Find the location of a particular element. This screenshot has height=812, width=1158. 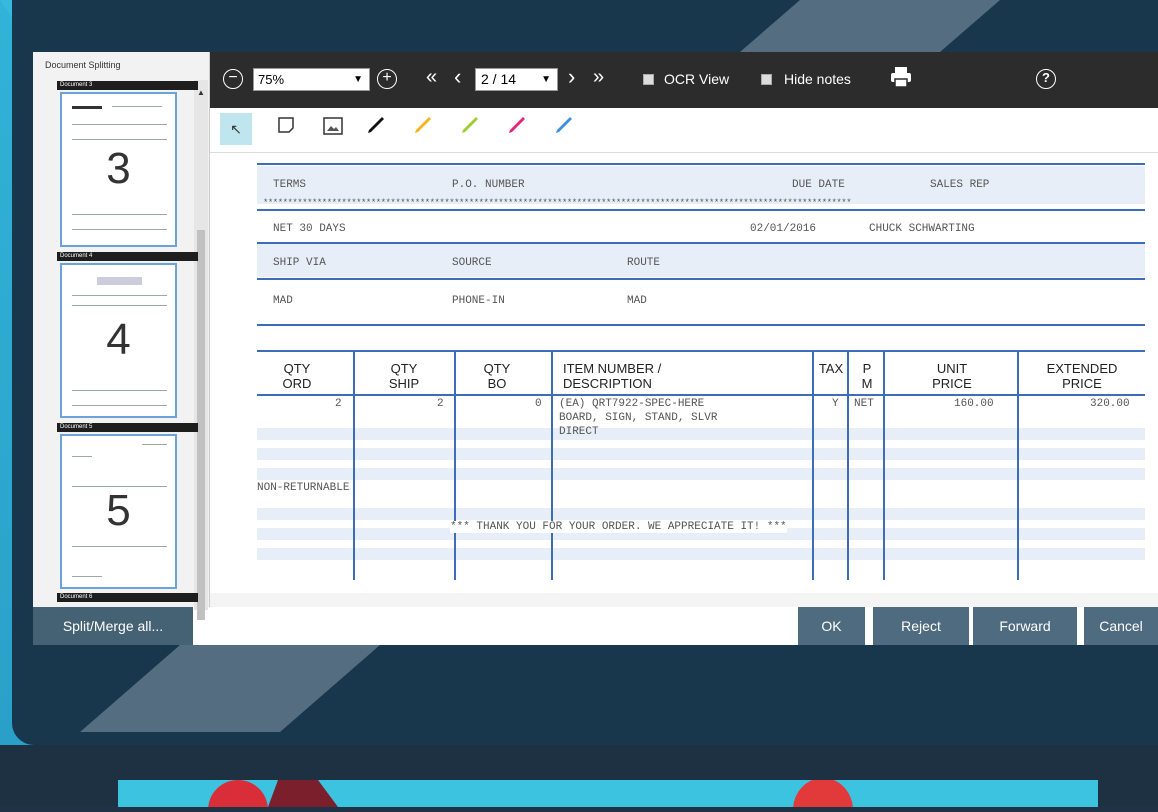

hide-notes-checkbox is located at coordinates (766, 79).